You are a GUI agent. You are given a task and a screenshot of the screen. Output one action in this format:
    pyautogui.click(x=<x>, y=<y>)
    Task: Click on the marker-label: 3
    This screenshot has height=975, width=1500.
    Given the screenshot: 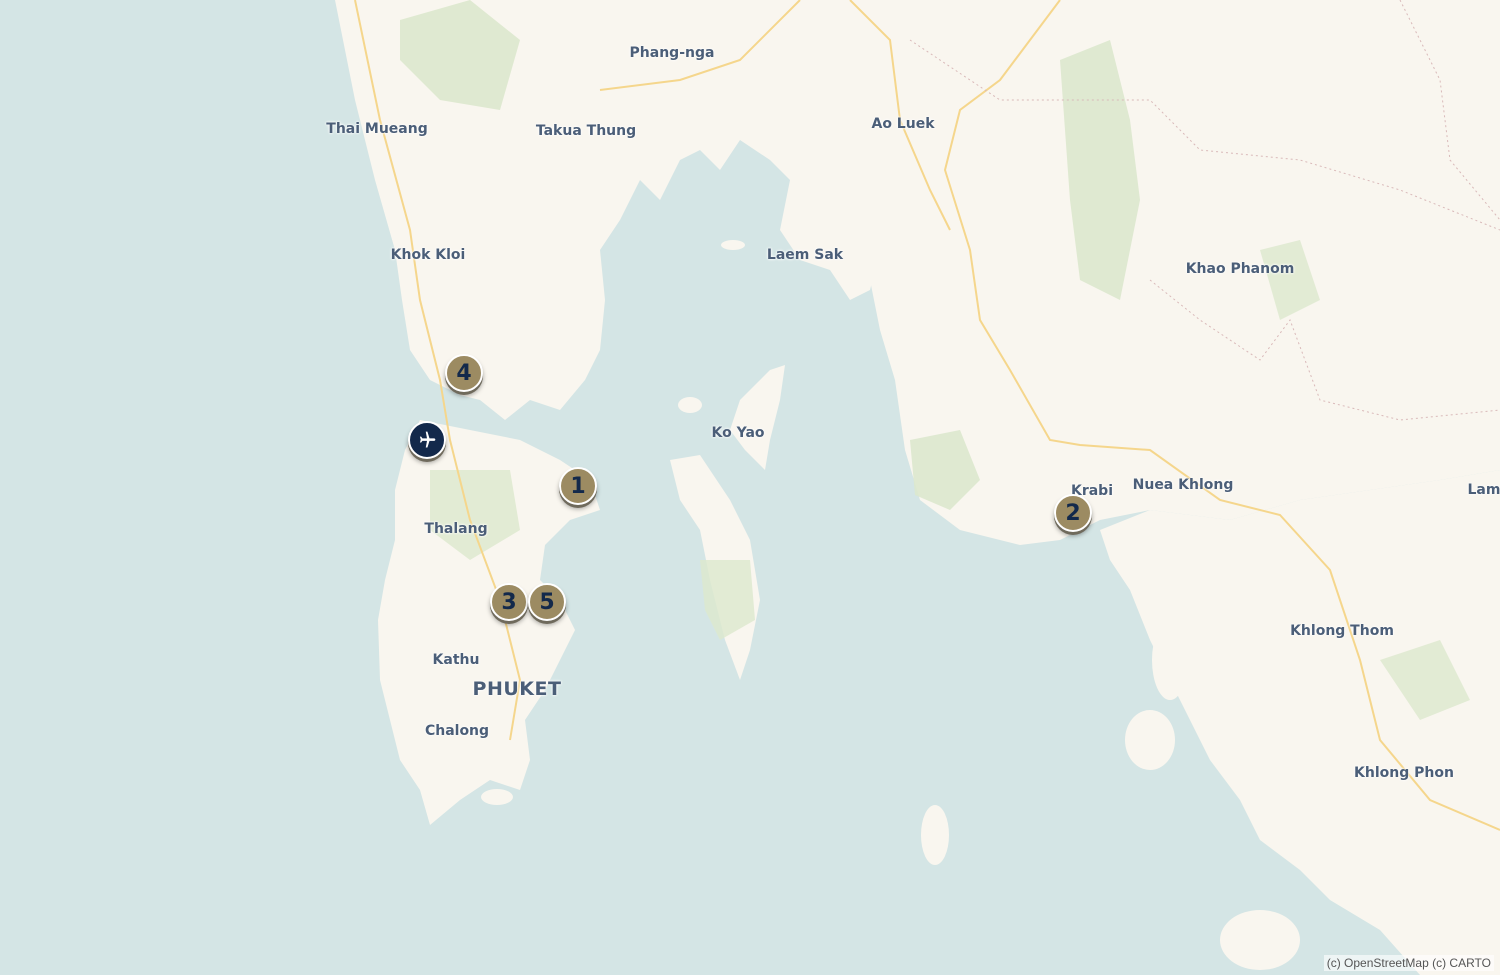 What is the action you would take?
    pyautogui.click(x=509, y=602)
    